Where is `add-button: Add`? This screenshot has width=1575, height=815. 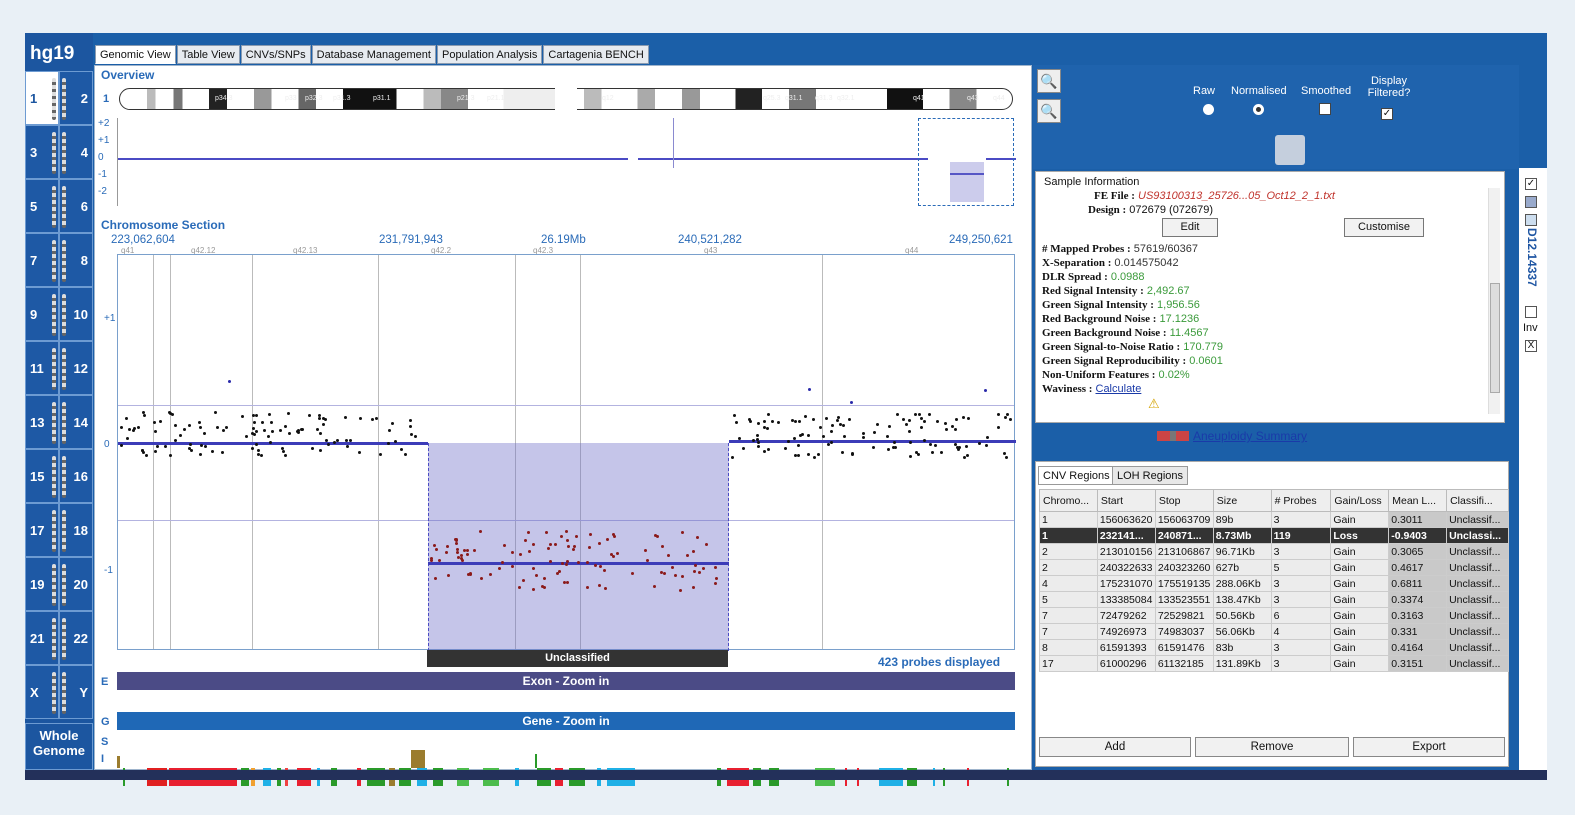 add-button: Add is located at coordinates (1115, 747).